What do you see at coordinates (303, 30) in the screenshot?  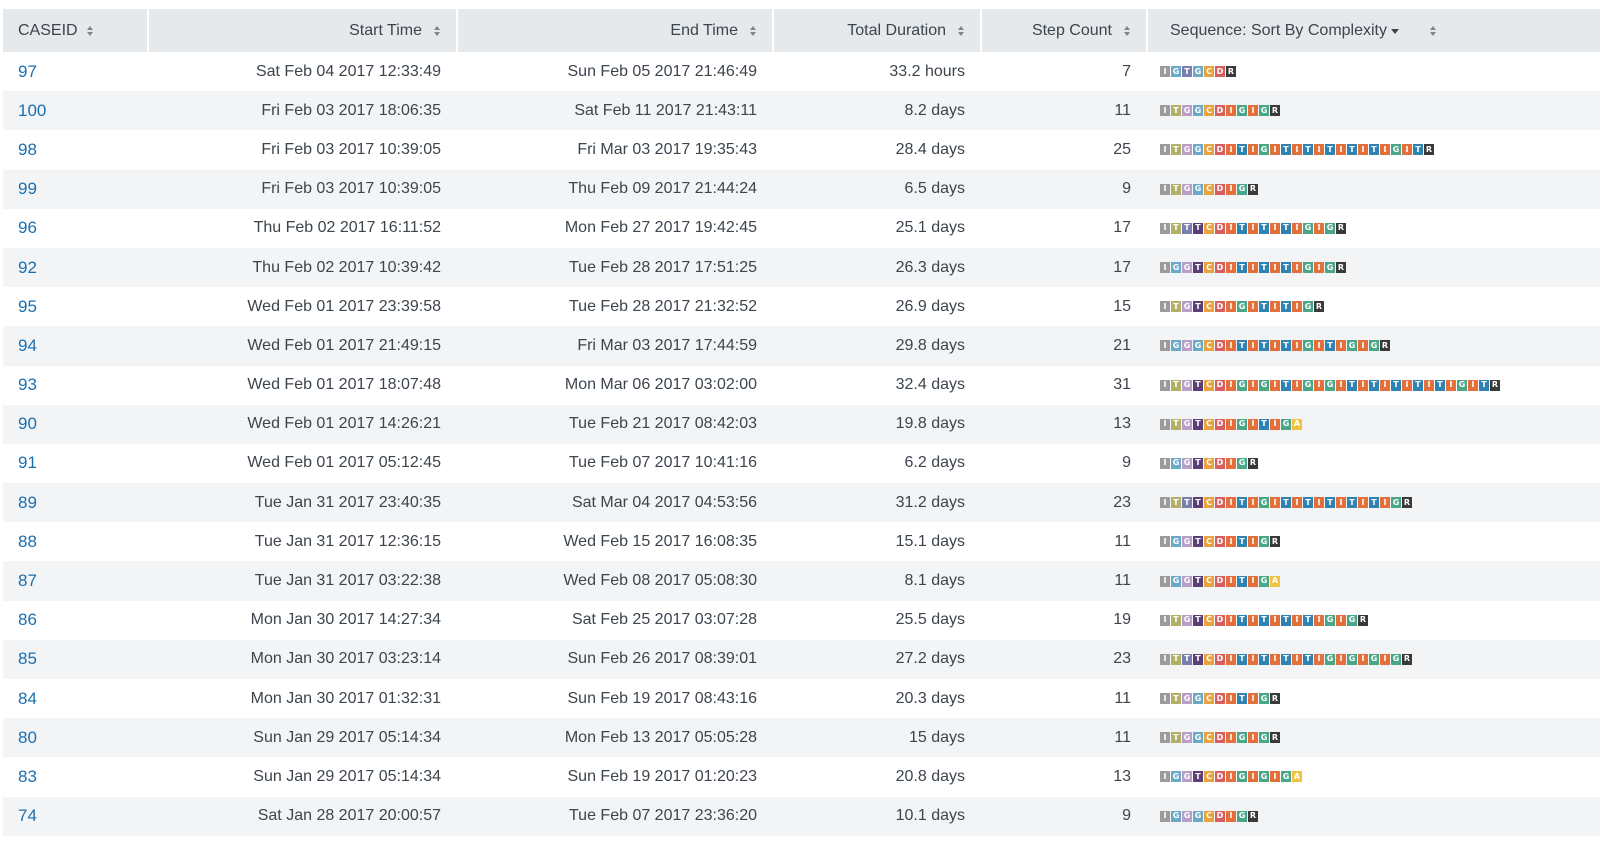 I see `column-header-start-time: Start Time` at bounding box center [303, 30].